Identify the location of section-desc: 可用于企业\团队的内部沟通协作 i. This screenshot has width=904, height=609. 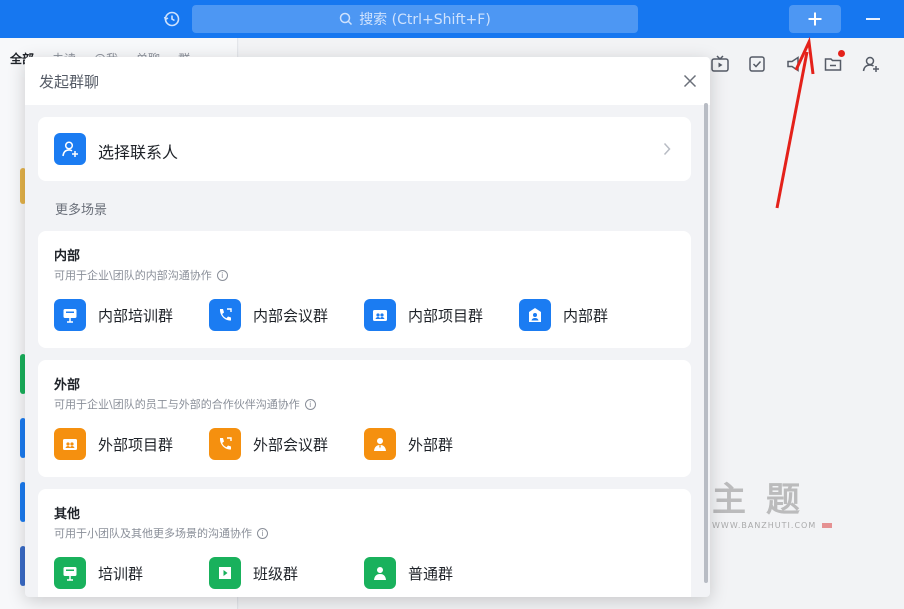
(141, 275).